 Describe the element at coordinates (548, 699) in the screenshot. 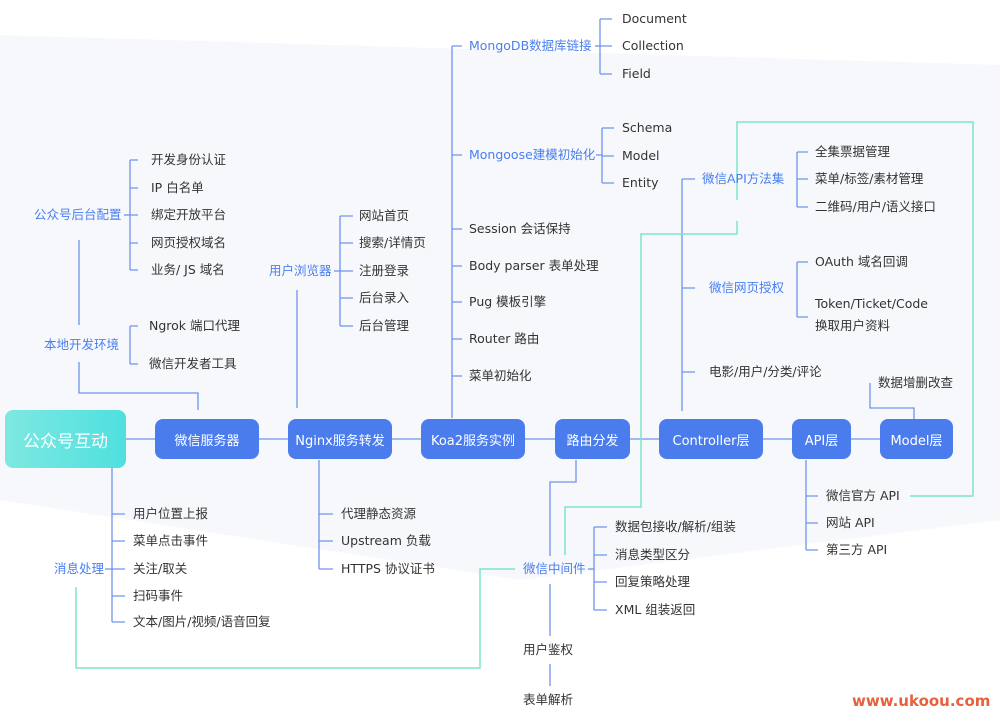

I see `list-item: 表单解析` at that location.